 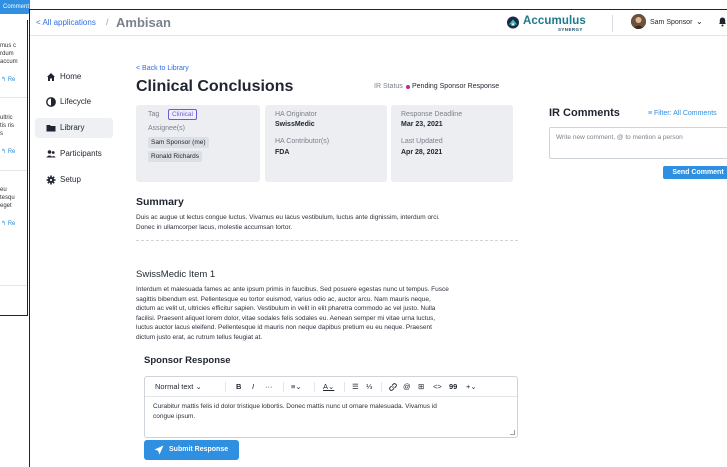 What do you see at coordinates (421, 386) in the screenshot?
I see `table-icon: ⊞` at bounding box center [421, 386].